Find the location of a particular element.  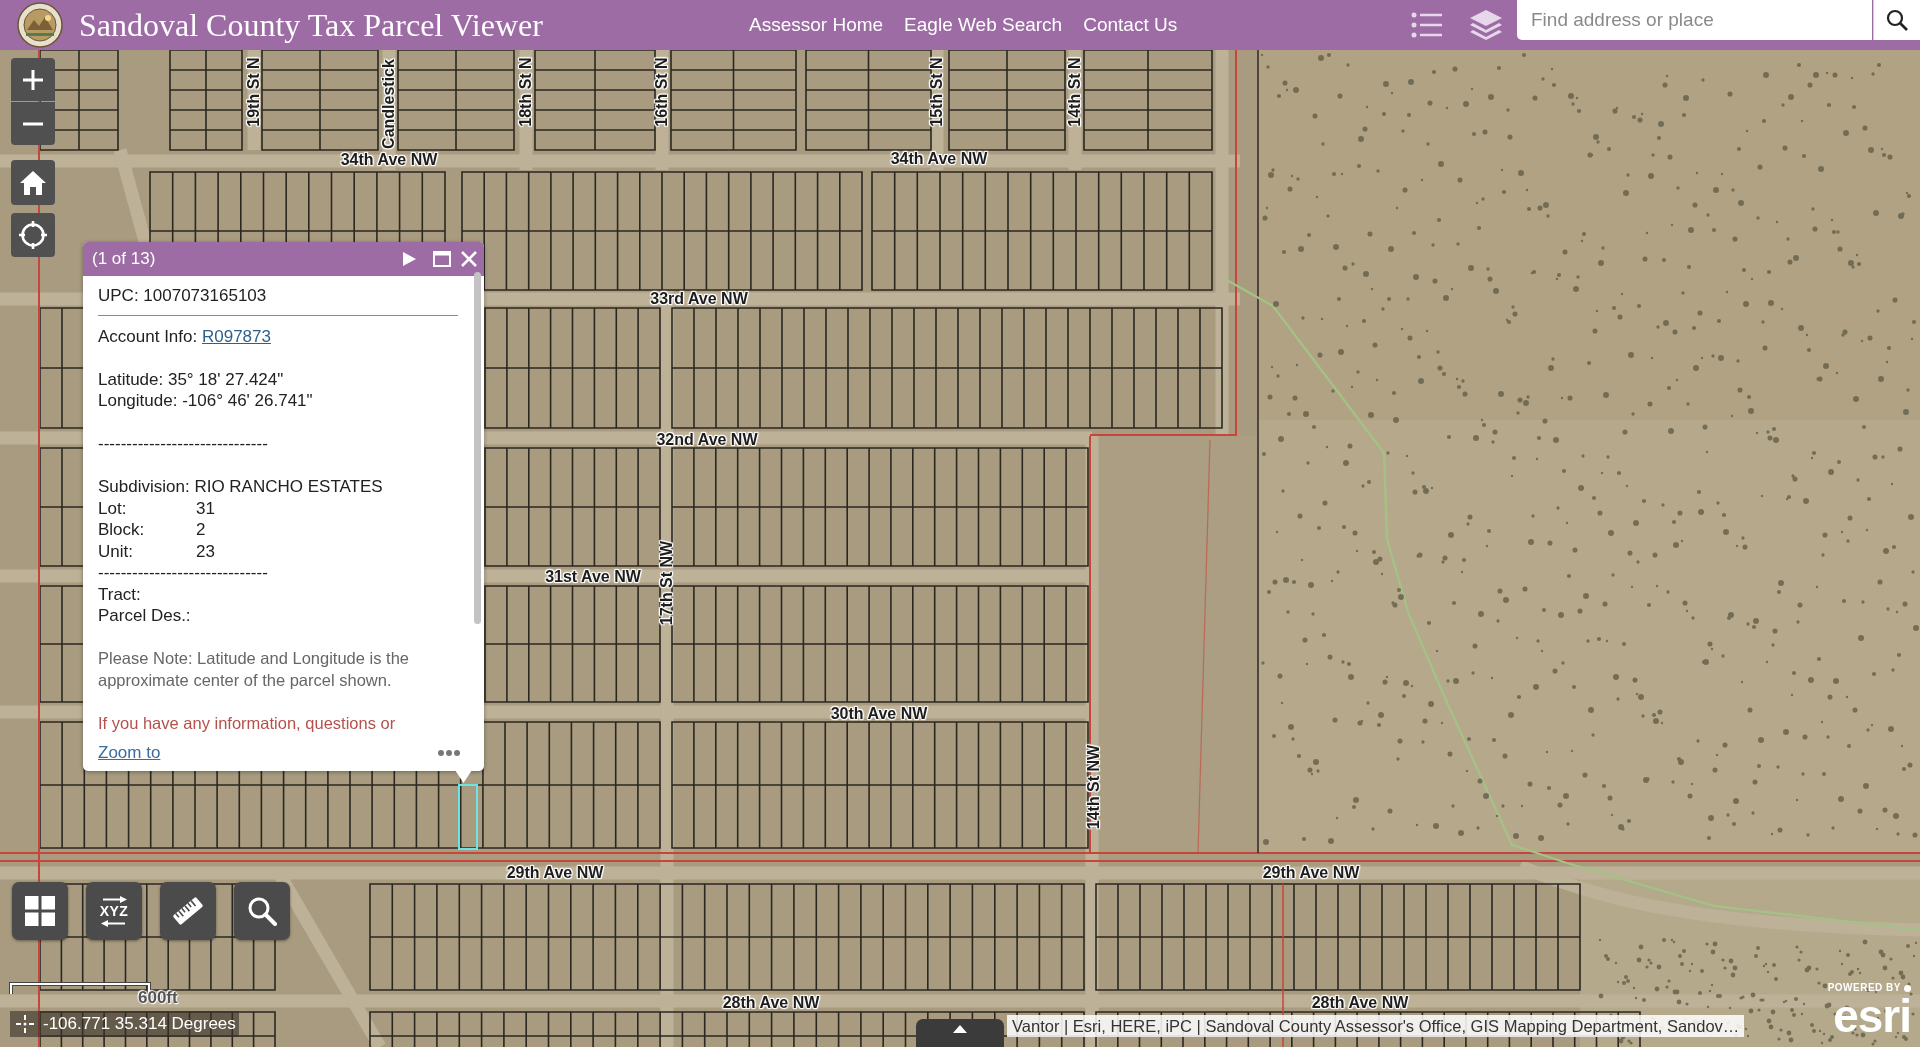

grid-icon is located at coordinates (40, 911).